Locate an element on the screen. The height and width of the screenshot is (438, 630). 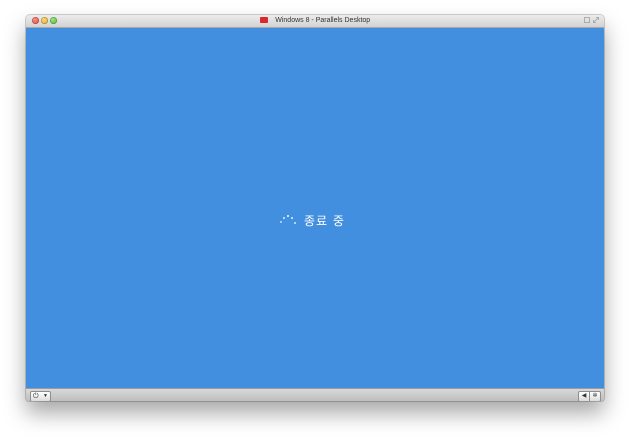
title-bar: Windows 8 - Parallels Desktop is located at coordinates (315, 21).